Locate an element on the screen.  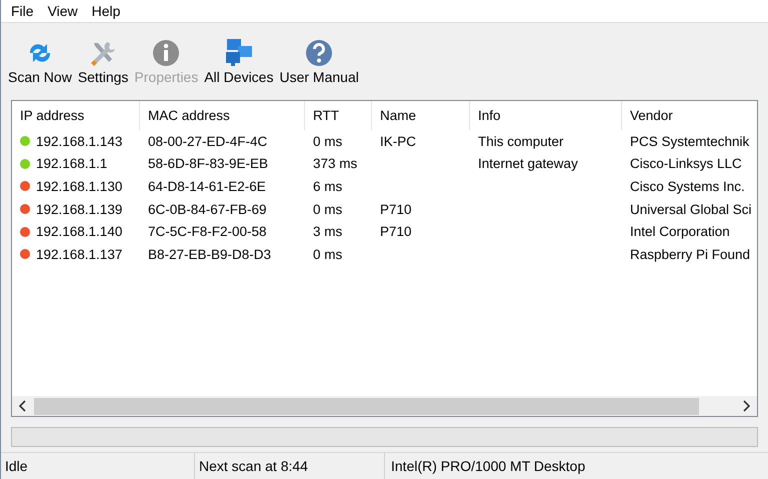
table-cell: IK-PC is located at coordinates (398, 141).